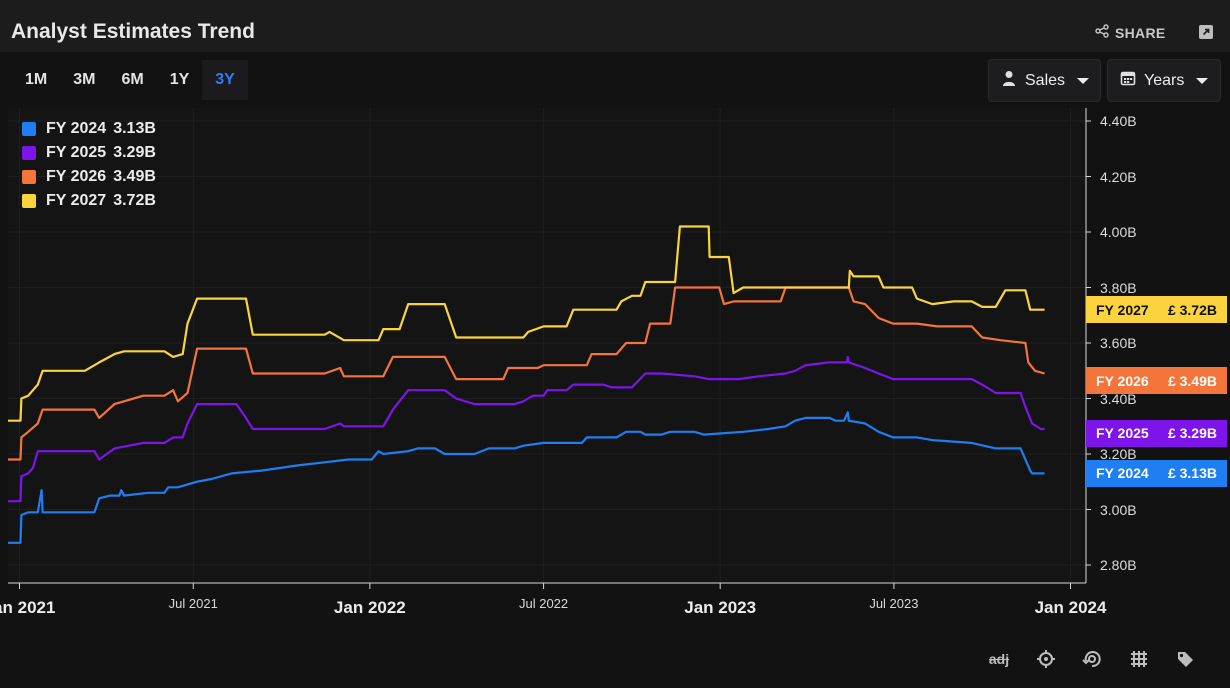 The width and height of the screenshot is (1230, 688). I want to click on price-tag-fy-2026: FY 2026 £ 3.49B, so click(1156, 381).